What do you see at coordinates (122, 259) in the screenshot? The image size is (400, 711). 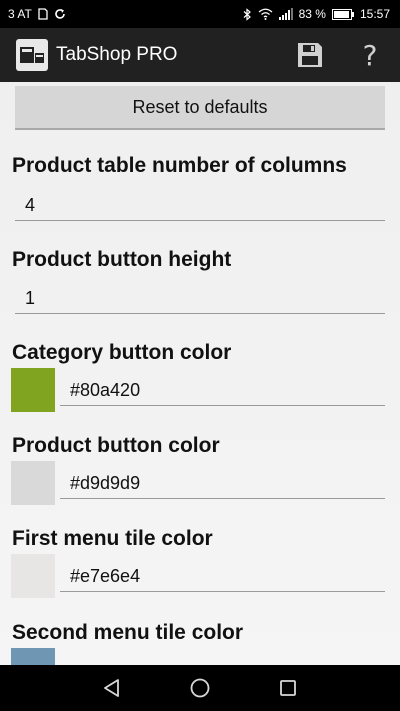 I see `button-height-label: Product button height` at bounding box center [122, 259].